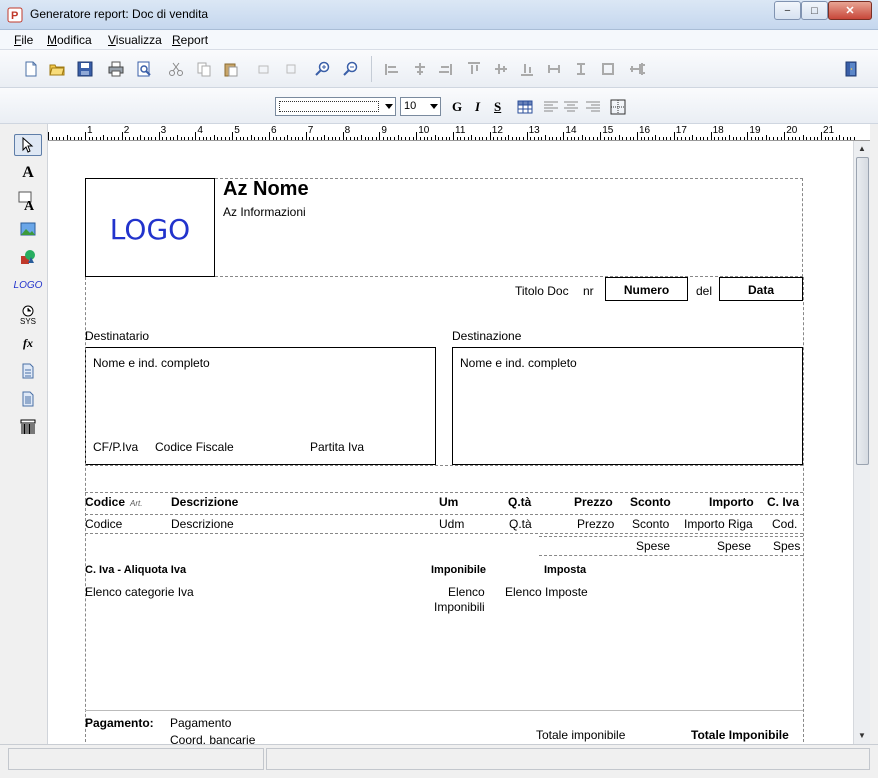 This screenshot has height=778, width=878. What do you see at coordinates (650, 524) in the screenshot?
I see `row-field-sconto: Sconto` at bounding box center [650, 524].